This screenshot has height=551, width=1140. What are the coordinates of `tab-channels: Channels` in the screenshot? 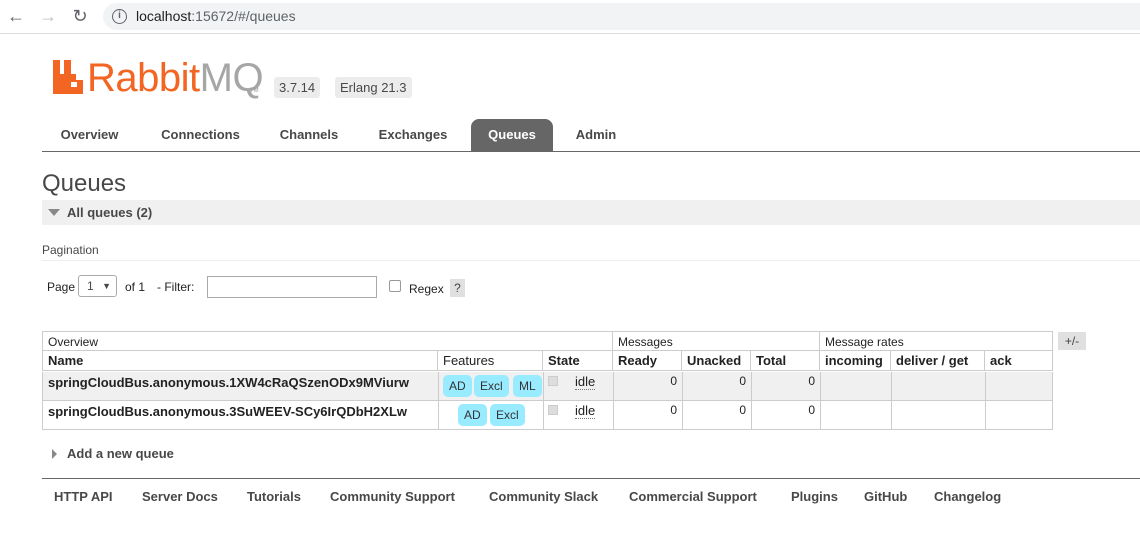 It's located at (309, 135).